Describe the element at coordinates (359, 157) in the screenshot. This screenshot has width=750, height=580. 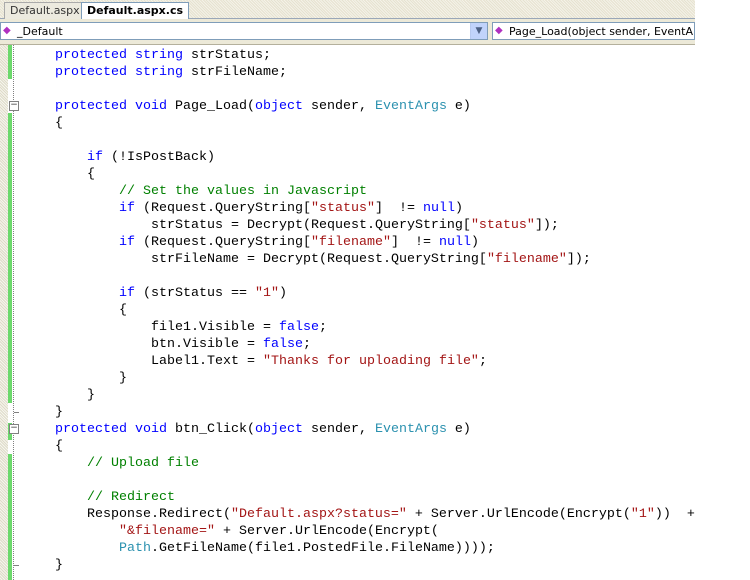
I see `code-line: if (!IsPostBack)` at that location.